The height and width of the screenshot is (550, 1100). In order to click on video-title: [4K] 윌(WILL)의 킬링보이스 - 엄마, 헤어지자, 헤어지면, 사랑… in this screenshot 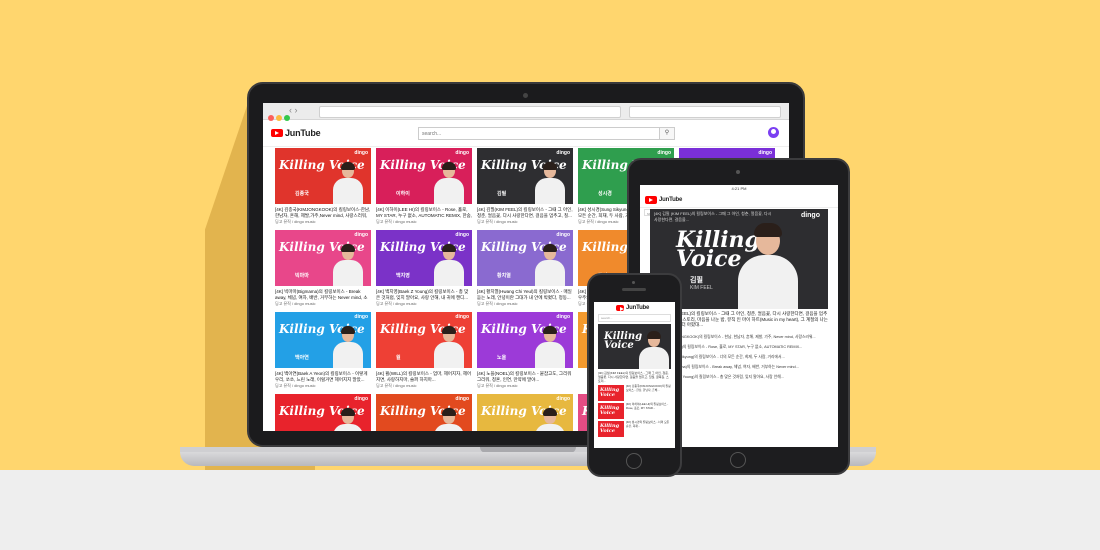, I will do `click(424, 376)`.